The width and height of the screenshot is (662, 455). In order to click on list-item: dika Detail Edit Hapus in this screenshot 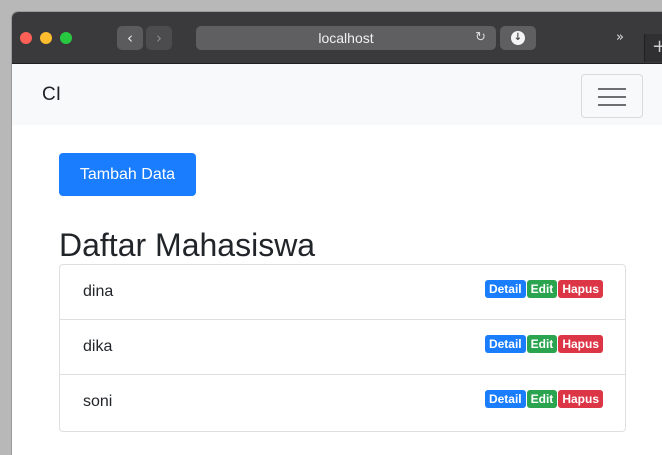, I will do `click(342, 347)`.